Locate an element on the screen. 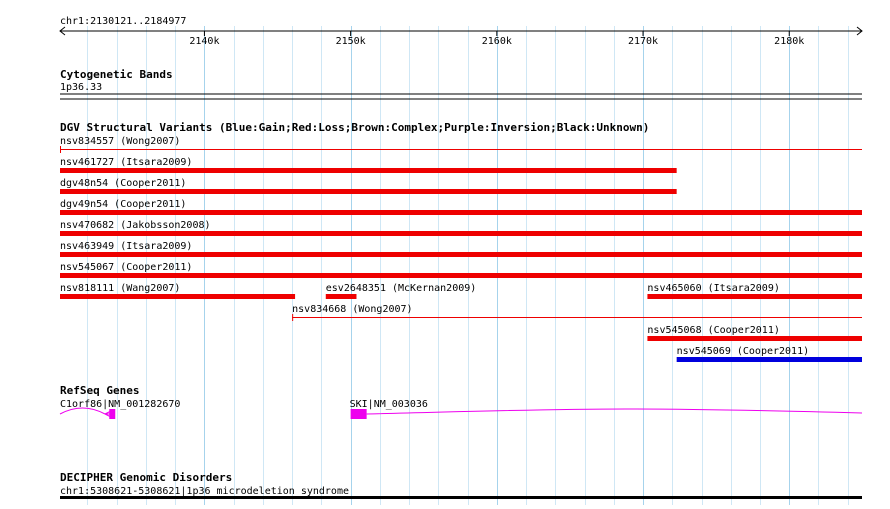 This screenshot has height=509, width=890. dgv-variant-label: nsv818111 (Wang2007) is located at coordinates (120, 288).